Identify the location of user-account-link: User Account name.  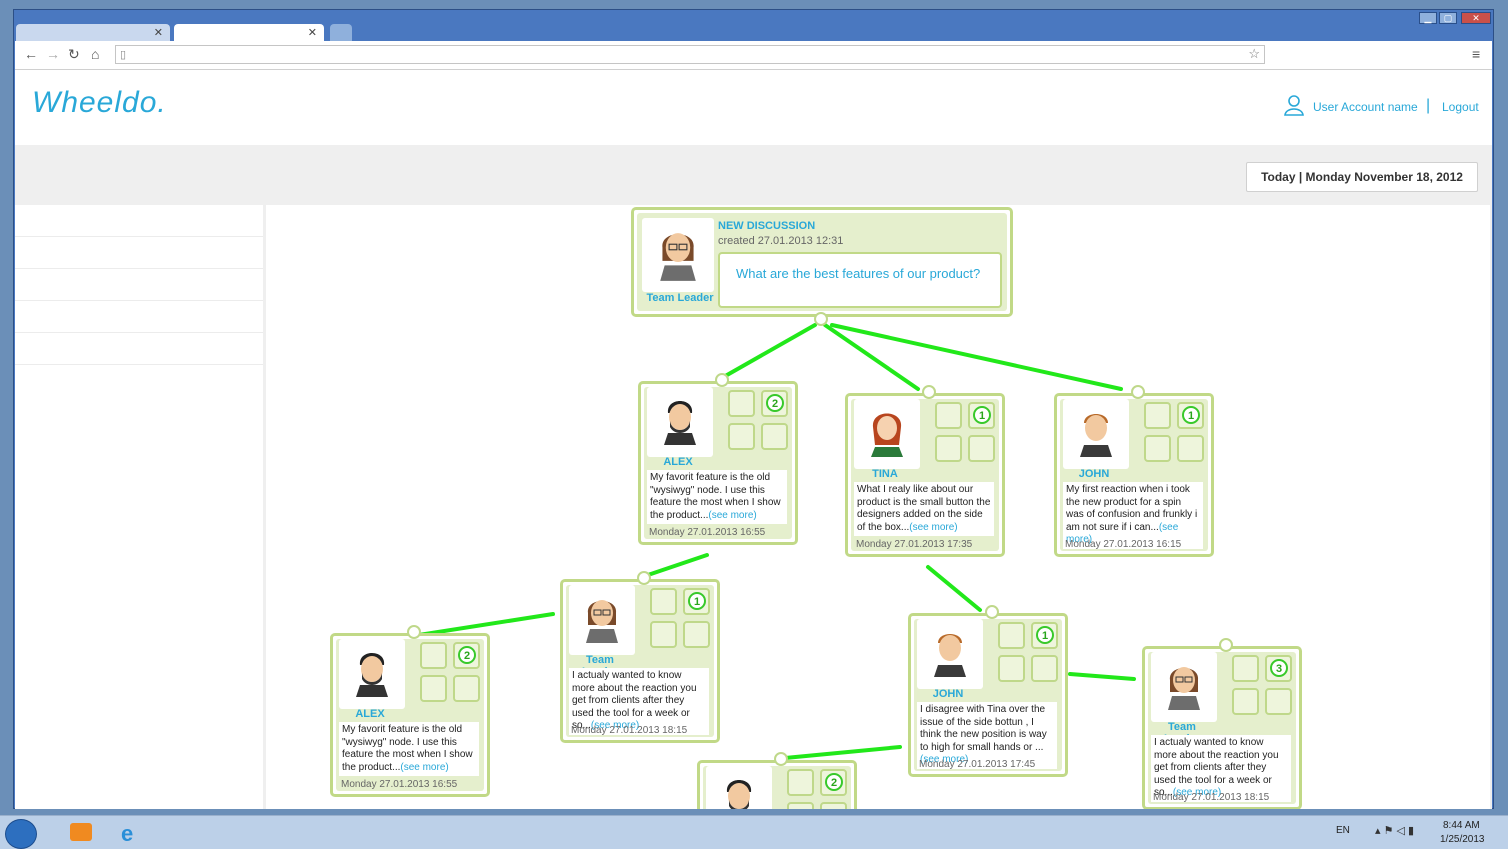
(1365, 107).